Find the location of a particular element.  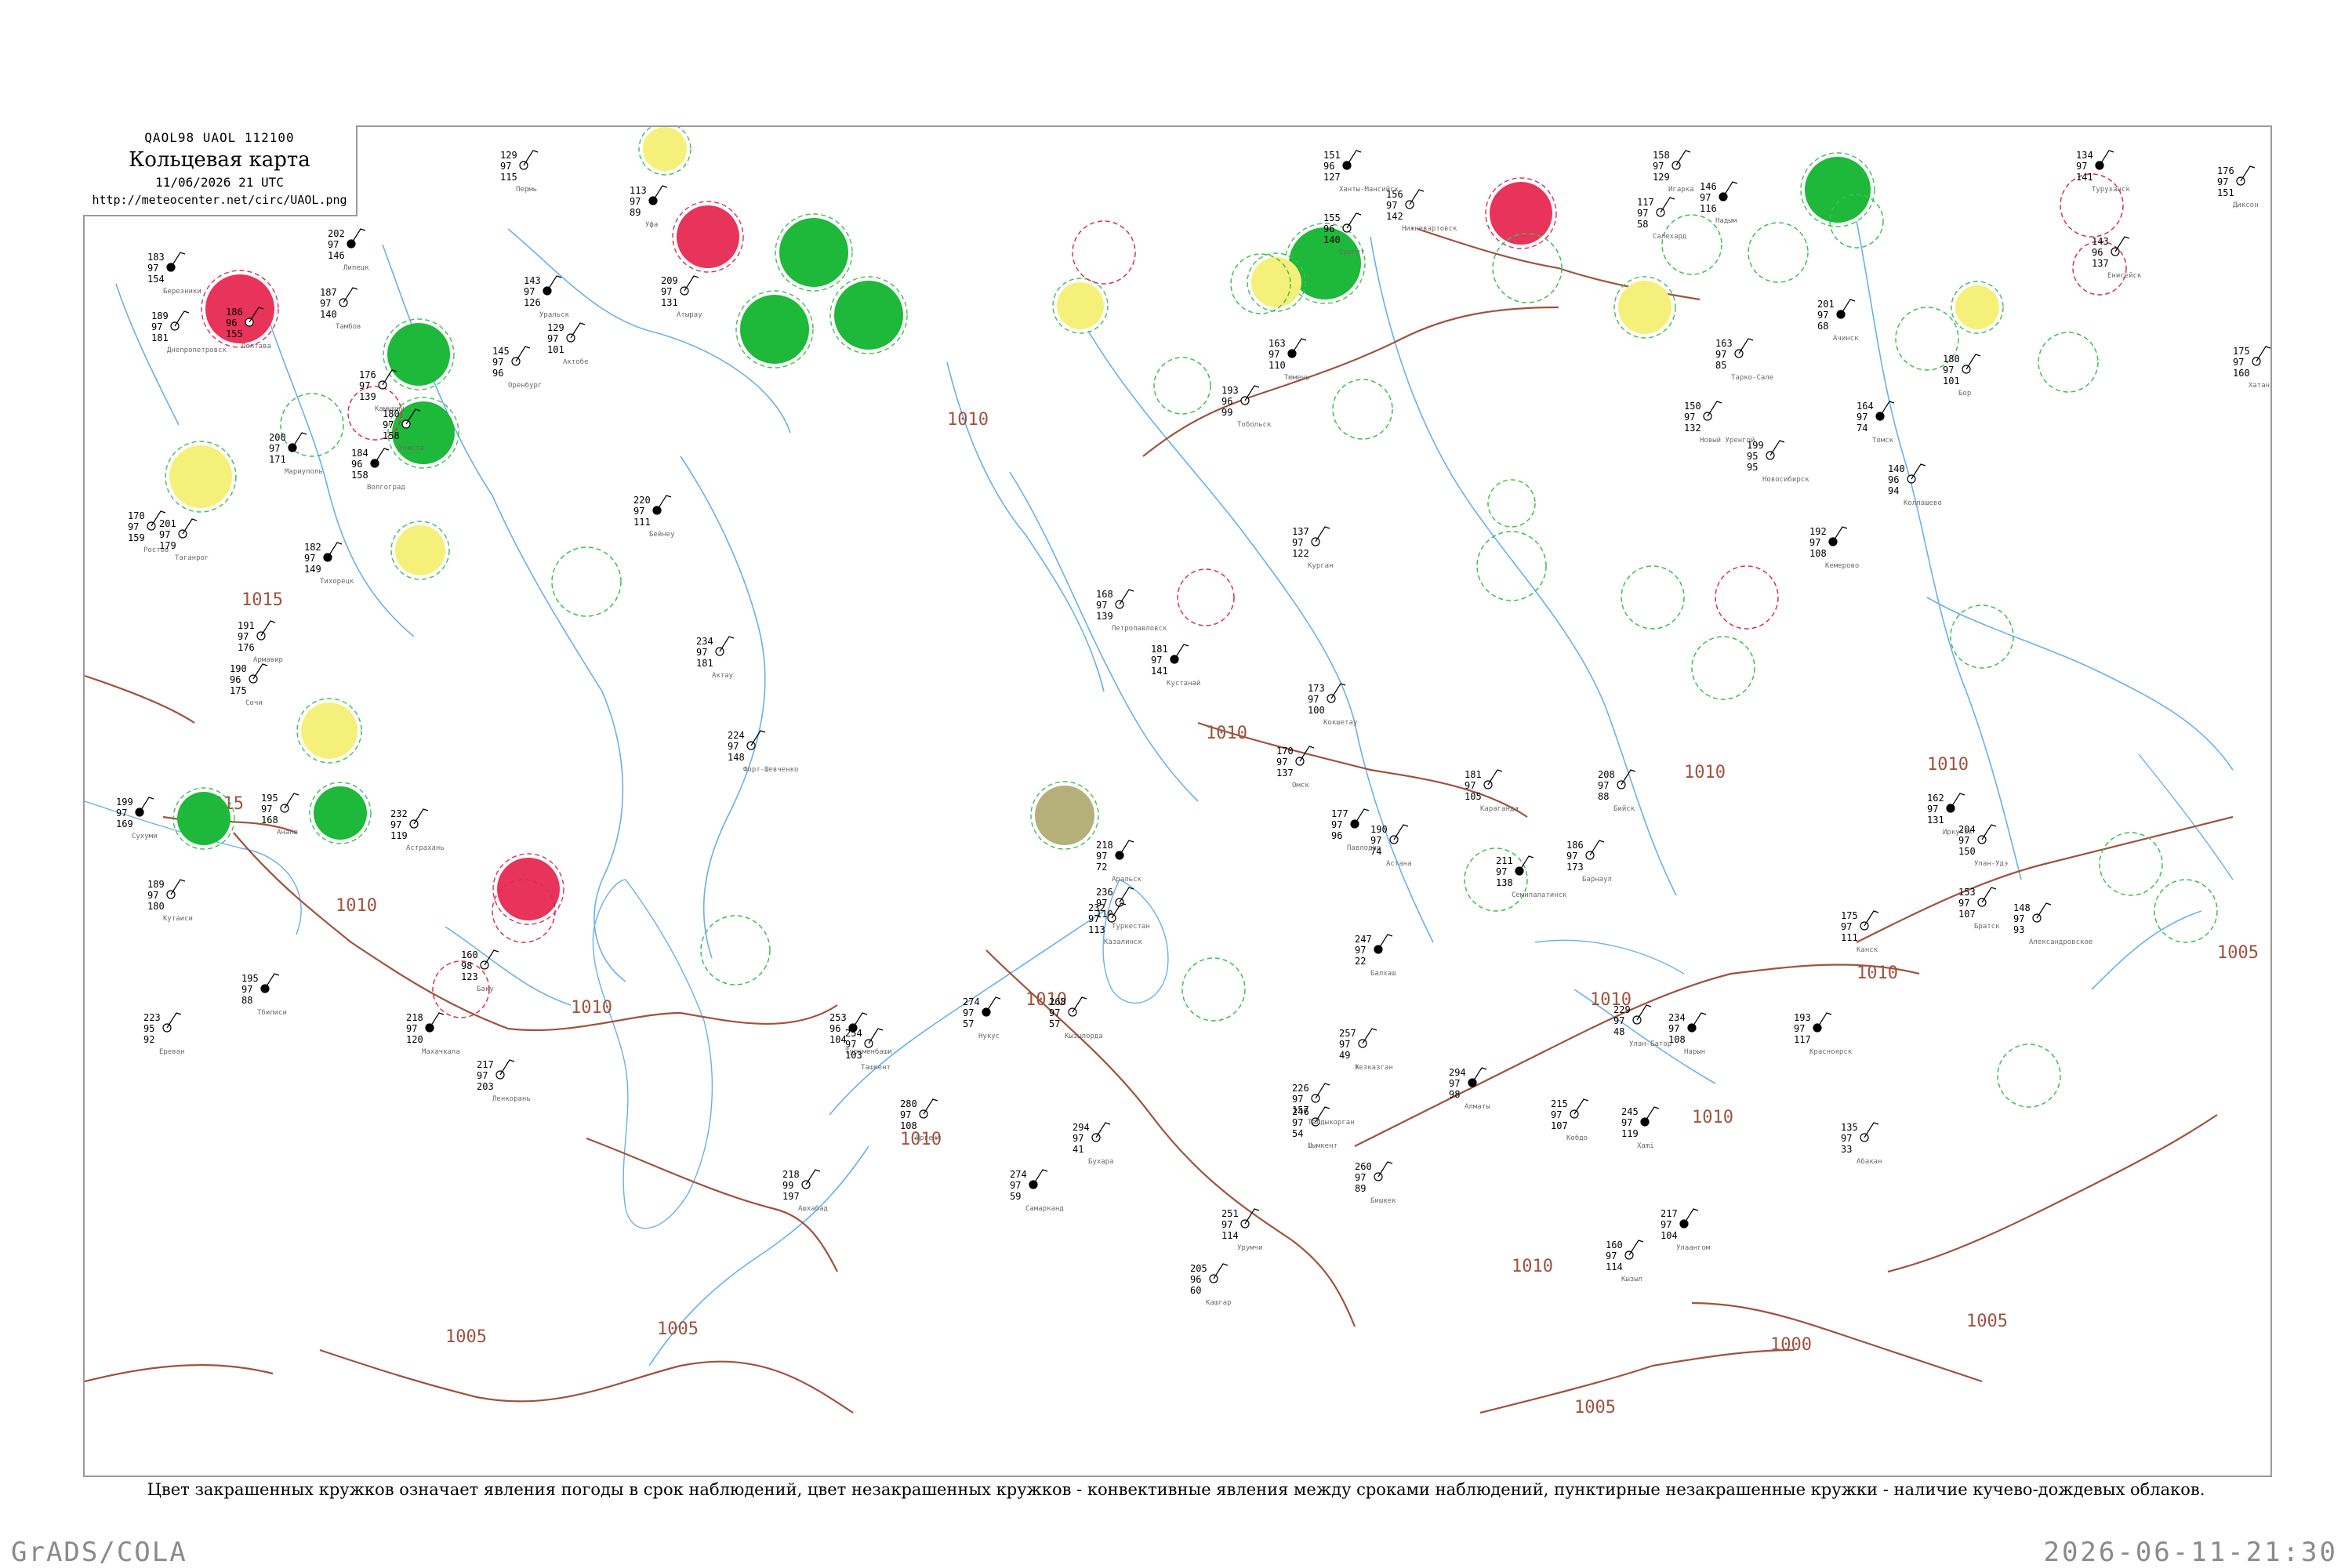

station-plot: 14397126 Уральск is located at coordinates (547, 297).